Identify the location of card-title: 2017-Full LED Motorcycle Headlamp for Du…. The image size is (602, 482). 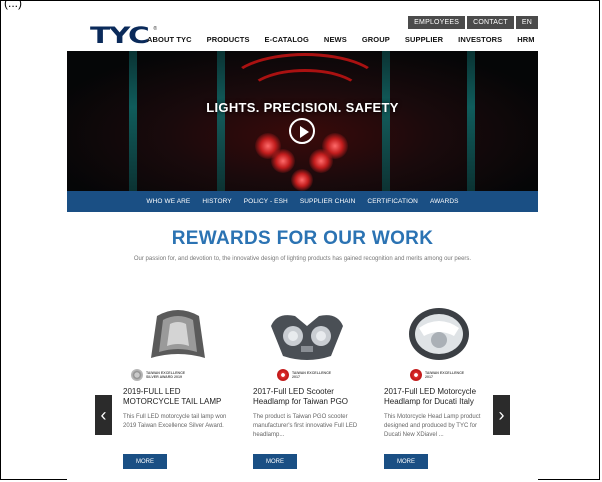
(439, 397).